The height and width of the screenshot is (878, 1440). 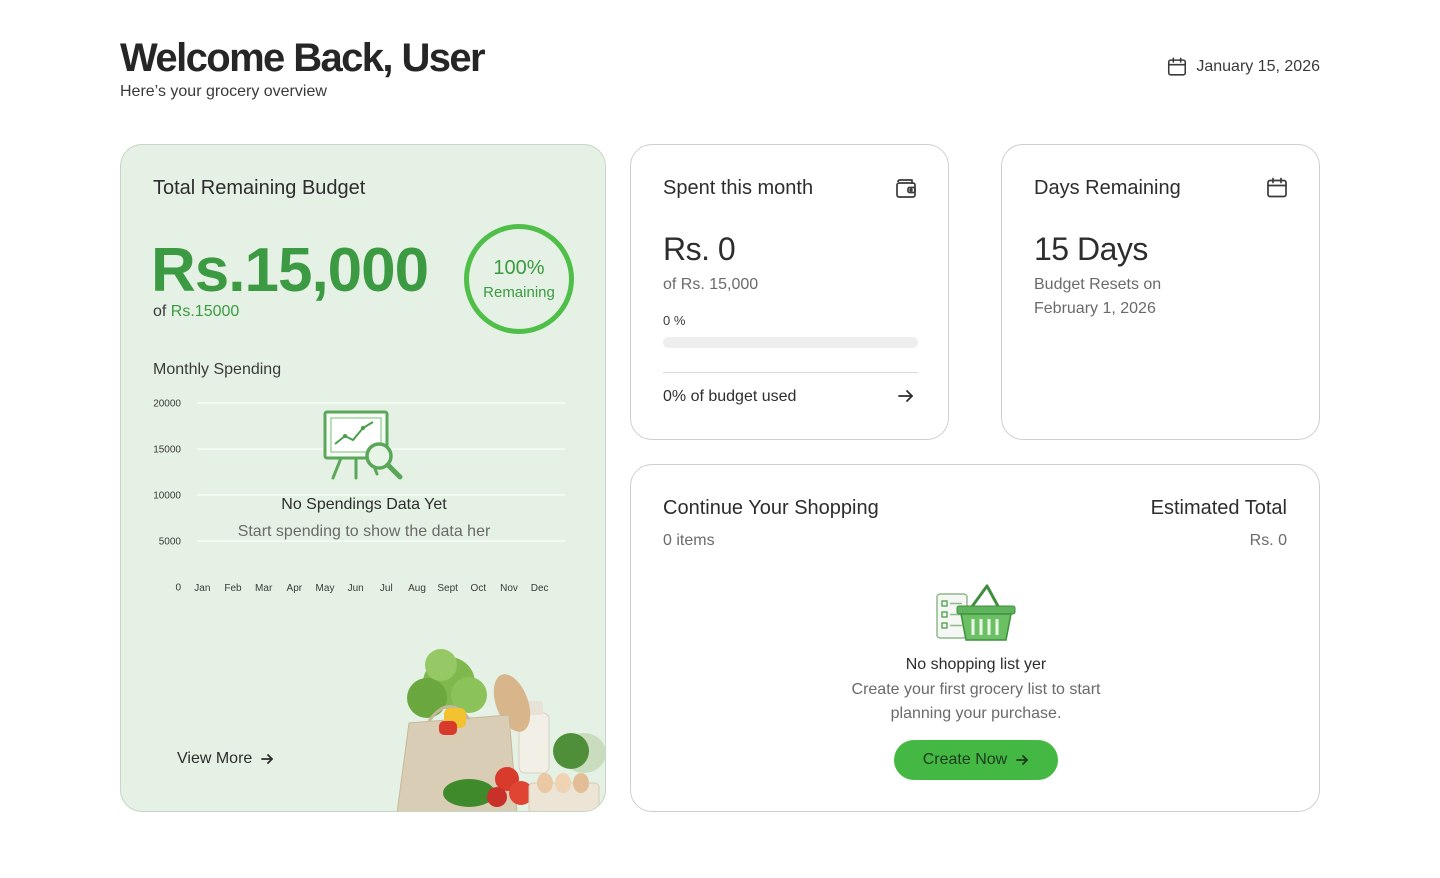 I want to click on page-subtitle: Here’s your grocery overview, so click(x=223, y=91).